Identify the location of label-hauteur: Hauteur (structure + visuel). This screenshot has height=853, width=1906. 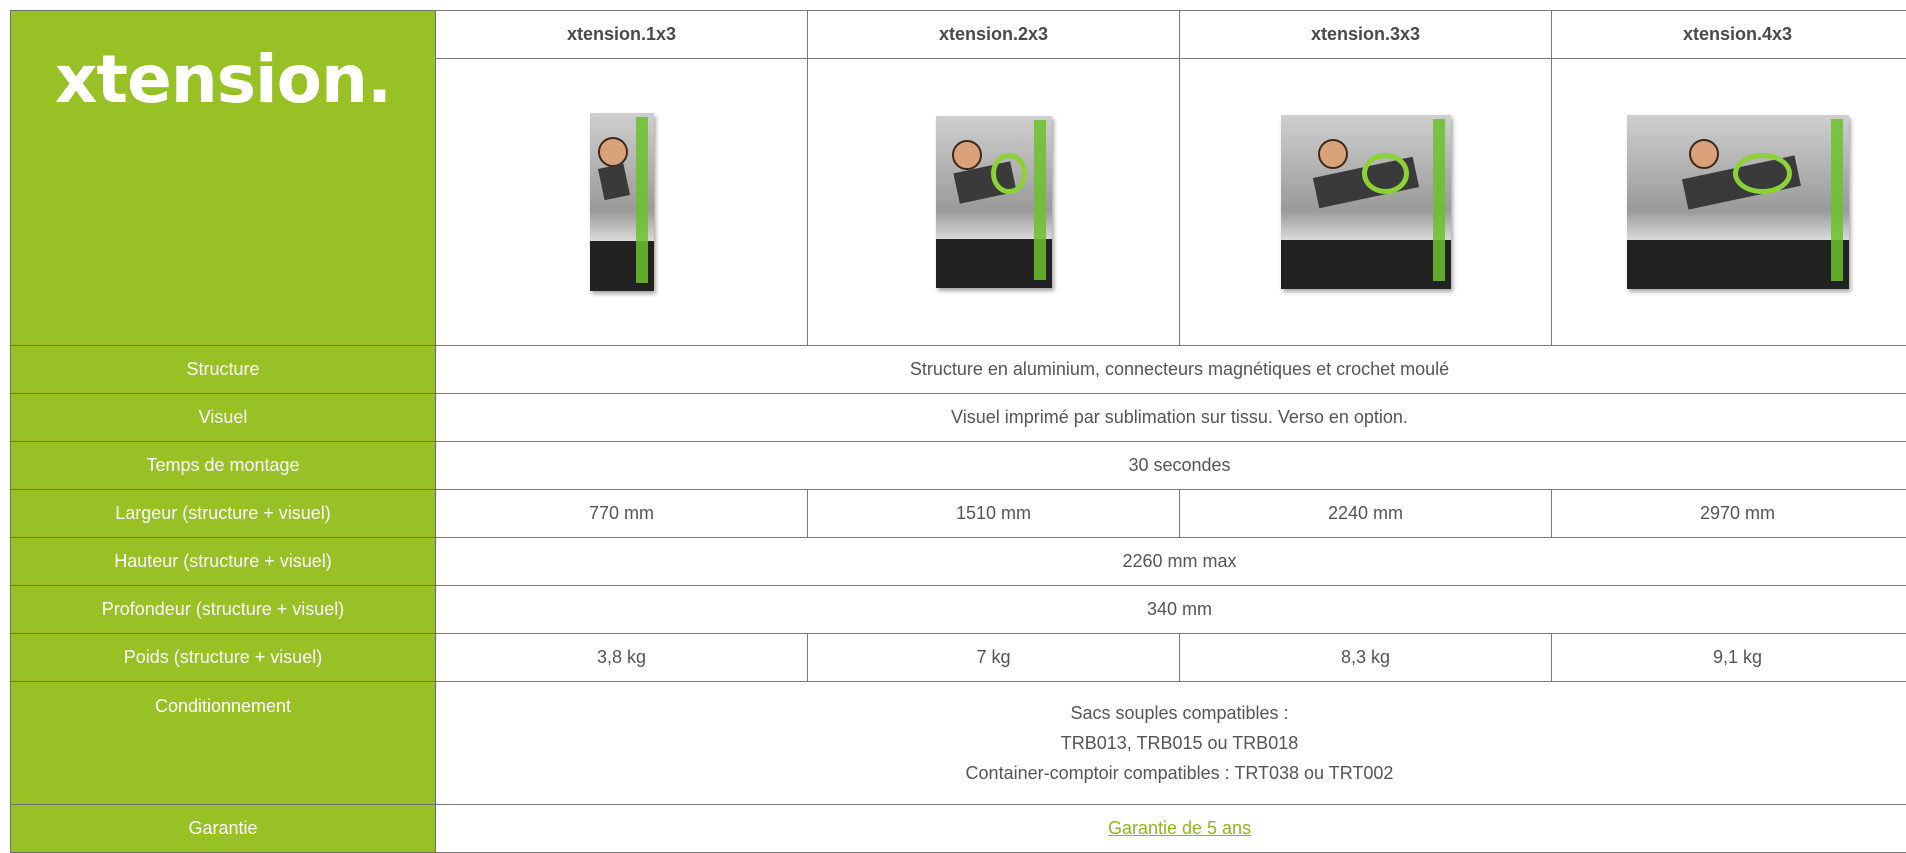
(223, 562).